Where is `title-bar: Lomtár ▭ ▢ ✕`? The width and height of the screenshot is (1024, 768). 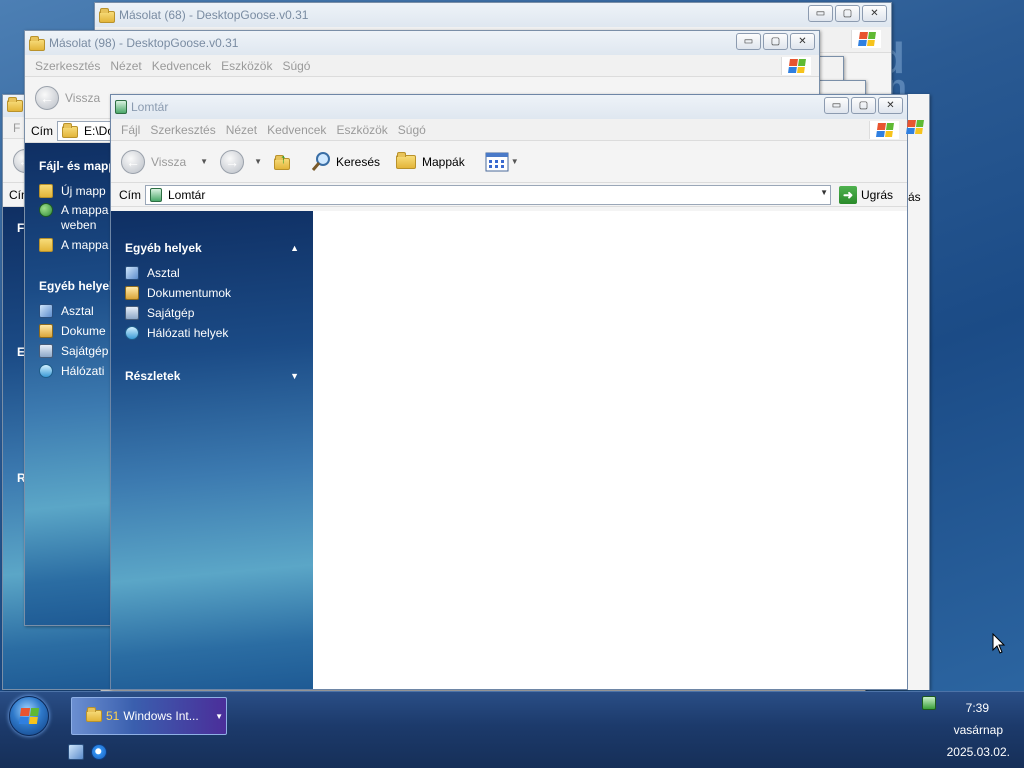
title-bar: Lomtár ▭ ▢ ✕ is located at coordinates (509, 107).